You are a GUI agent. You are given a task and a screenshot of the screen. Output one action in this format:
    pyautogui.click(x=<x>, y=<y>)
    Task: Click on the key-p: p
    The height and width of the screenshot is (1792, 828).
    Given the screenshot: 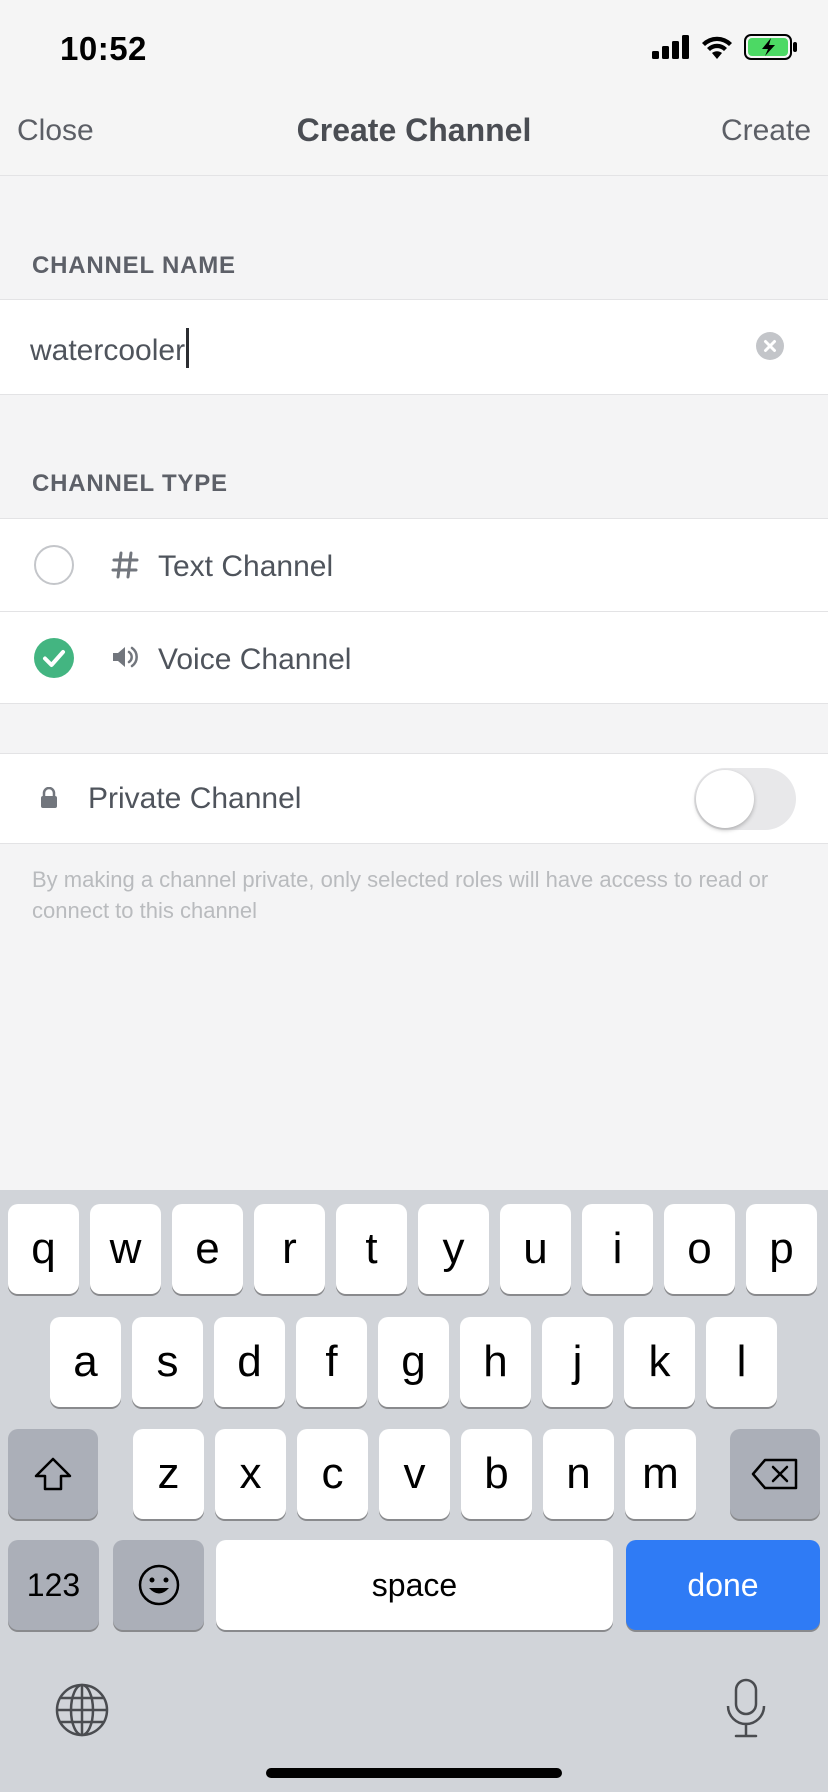 What is the action you would take?
    pyautogui.click(x=781, y=1249)
    